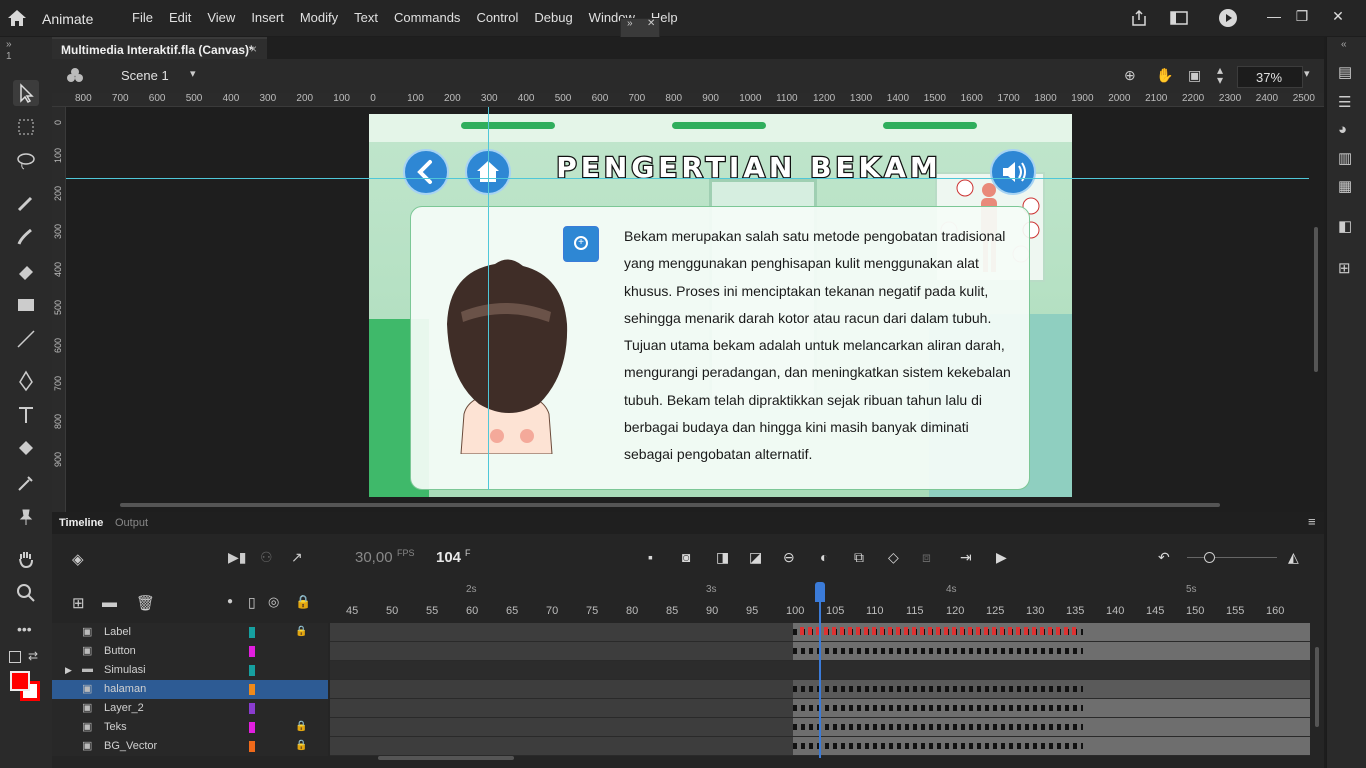  What do you see at coordinates (221, 17) in the screenshot?
I see `menu-view: View` at bounding box center [221, 17].